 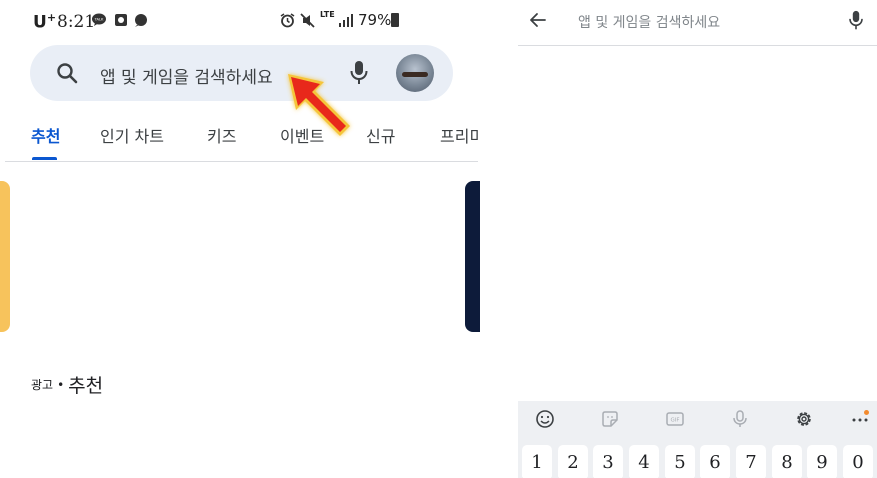 I want to click on ad-section-title: 추천, so click(x=86, y=386).